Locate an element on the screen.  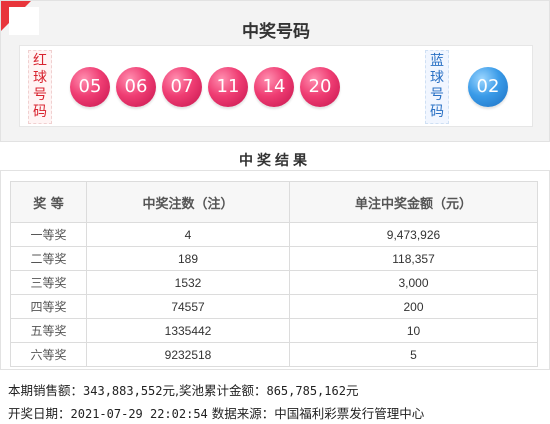
table-row: 一等奖 4 9,473,926 is located at coordinates (274, 234).